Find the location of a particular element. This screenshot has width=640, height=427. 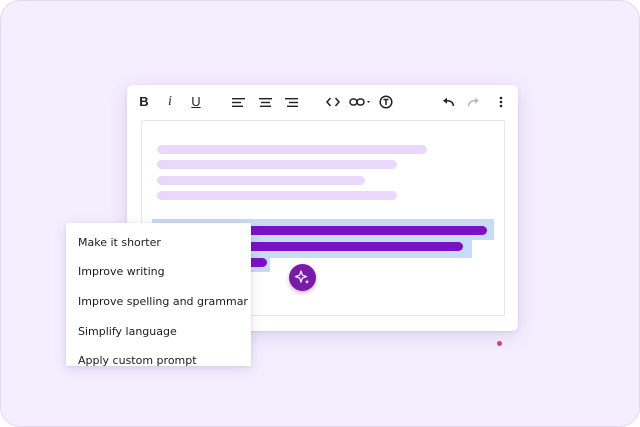

ai-tool-icon is located at coordinates (386, 102).